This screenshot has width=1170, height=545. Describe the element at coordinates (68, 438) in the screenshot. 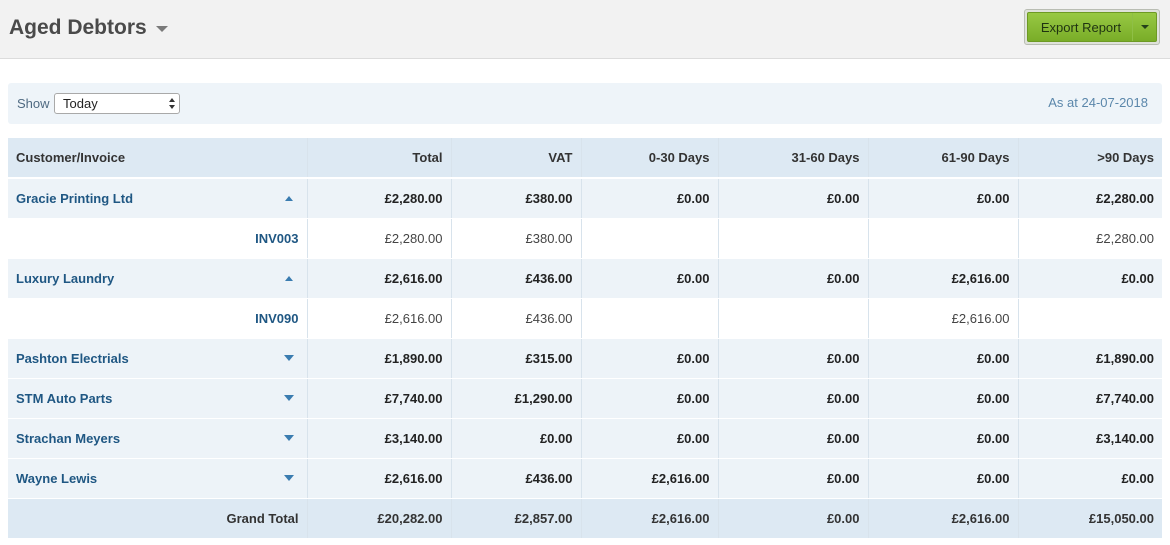

I see `customer-link: Strachan Meyers` at that location.